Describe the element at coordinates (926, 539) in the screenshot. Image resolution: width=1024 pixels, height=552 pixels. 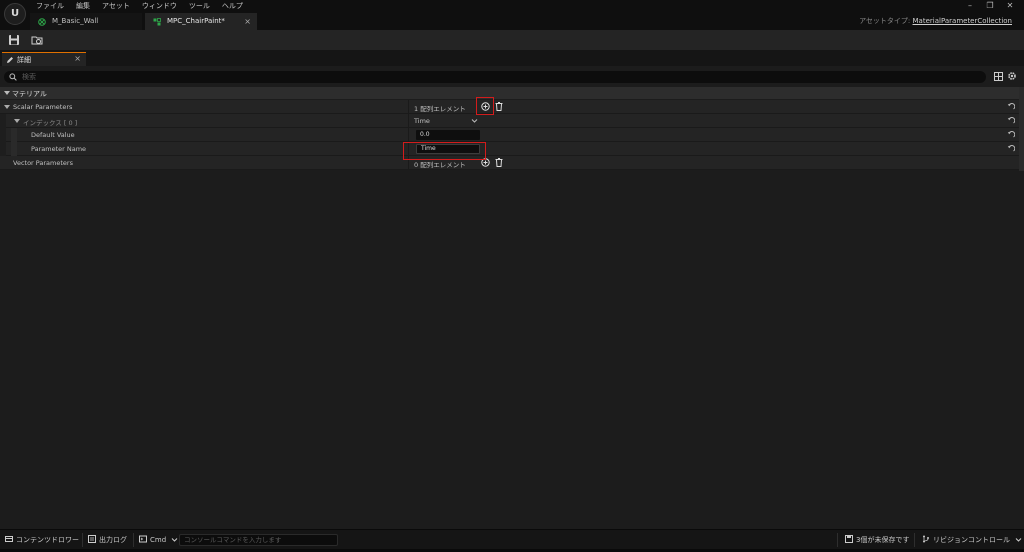
I see `revision-control-icon` at that location.